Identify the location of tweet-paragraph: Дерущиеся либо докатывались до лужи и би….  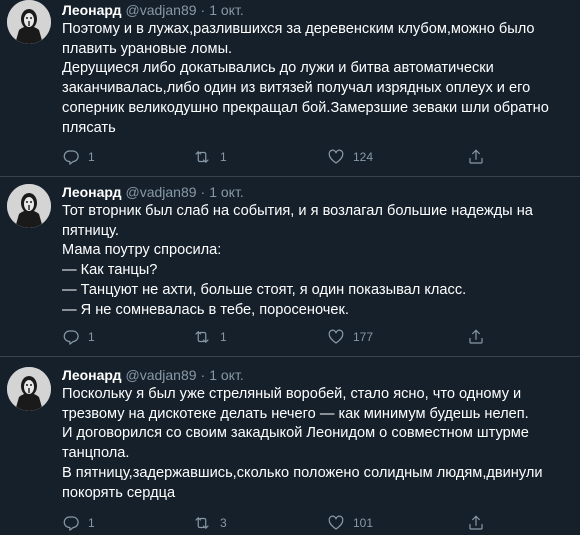
(305, 98).